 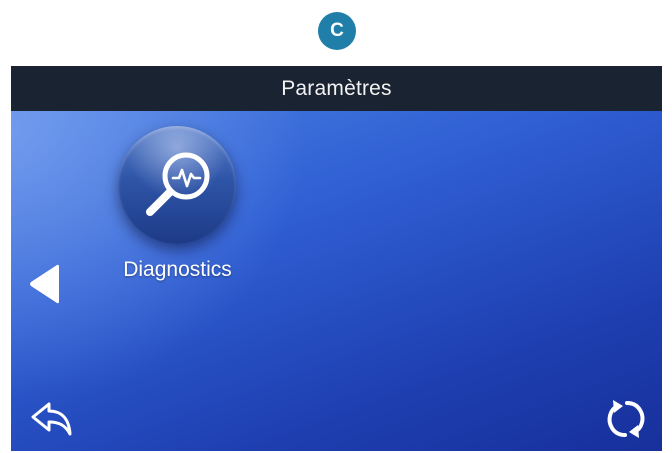 What do you see at coordinates (337, 31) in the screenshot?
I see `step-marker-badge: C` at bounding box center [337, 31].